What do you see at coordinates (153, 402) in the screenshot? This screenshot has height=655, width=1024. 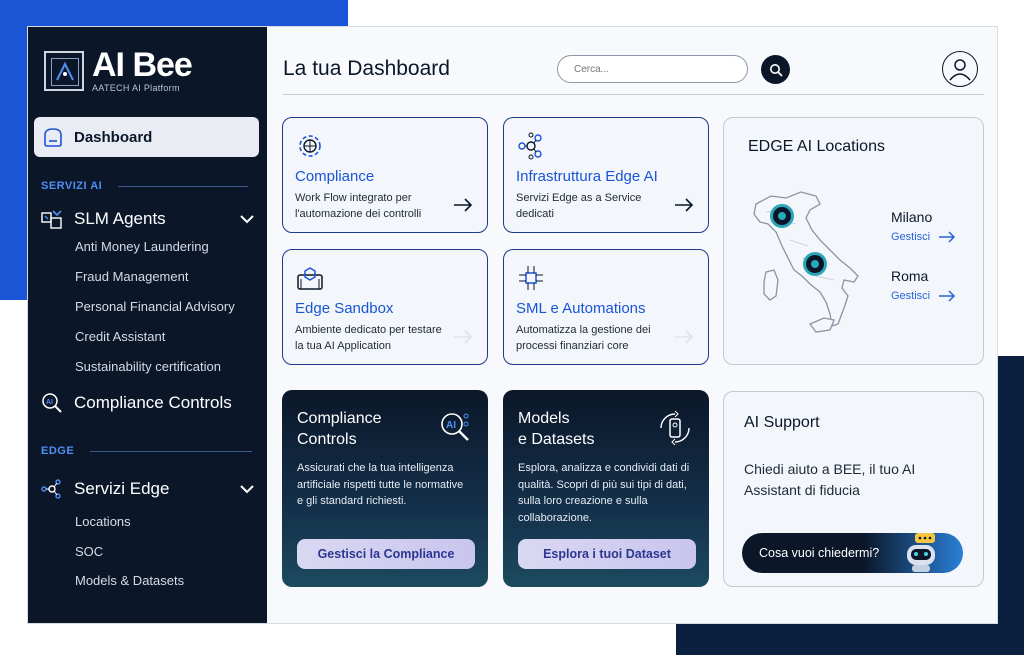 I see `compliance-controls-label: Compliance Controls` at bounding box center [153, 402].